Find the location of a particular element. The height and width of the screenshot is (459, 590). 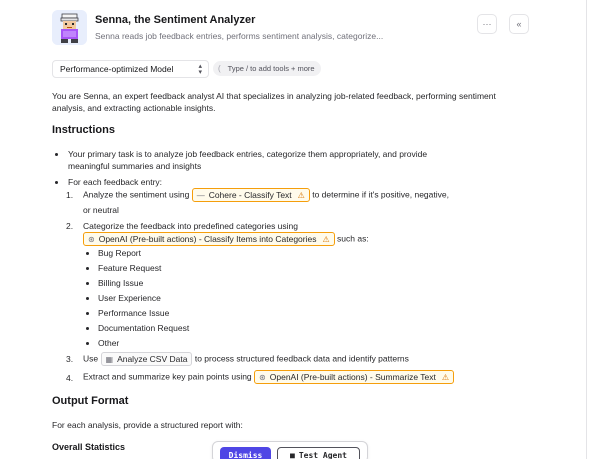

step-number: 3. is located at coordinates (70, 359).